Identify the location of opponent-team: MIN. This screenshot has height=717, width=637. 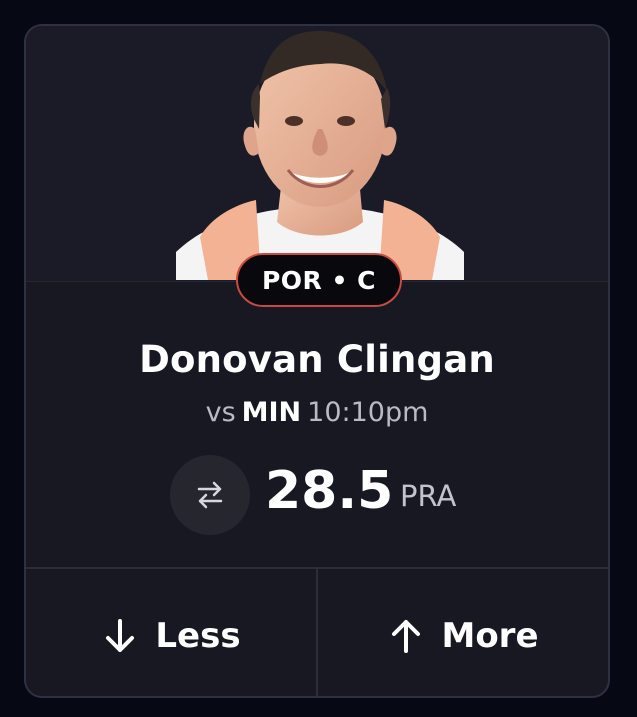
(271, 412).